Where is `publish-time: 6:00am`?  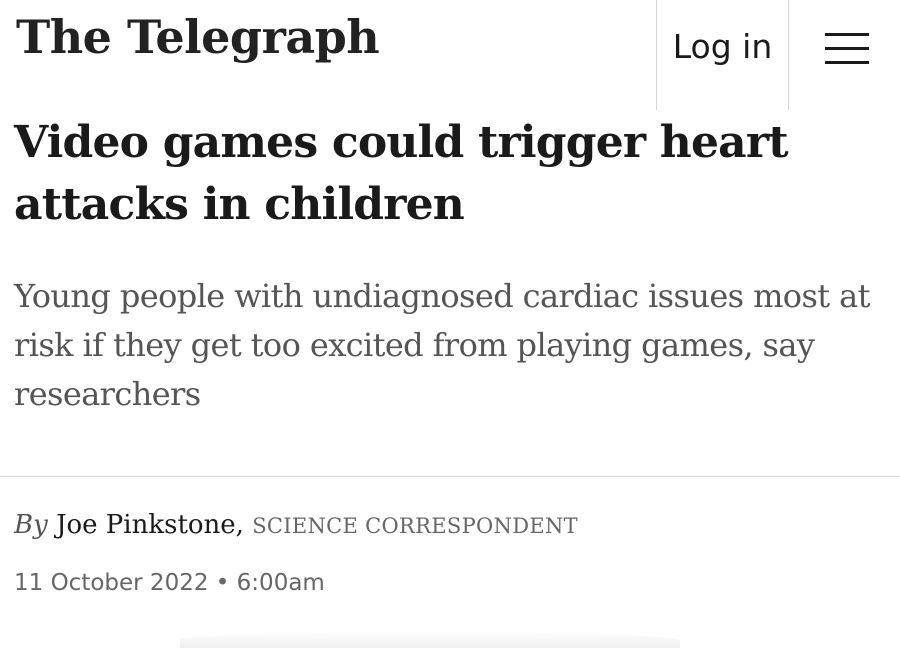 publish-time: 6:00am is located at coordinates (280, 583).